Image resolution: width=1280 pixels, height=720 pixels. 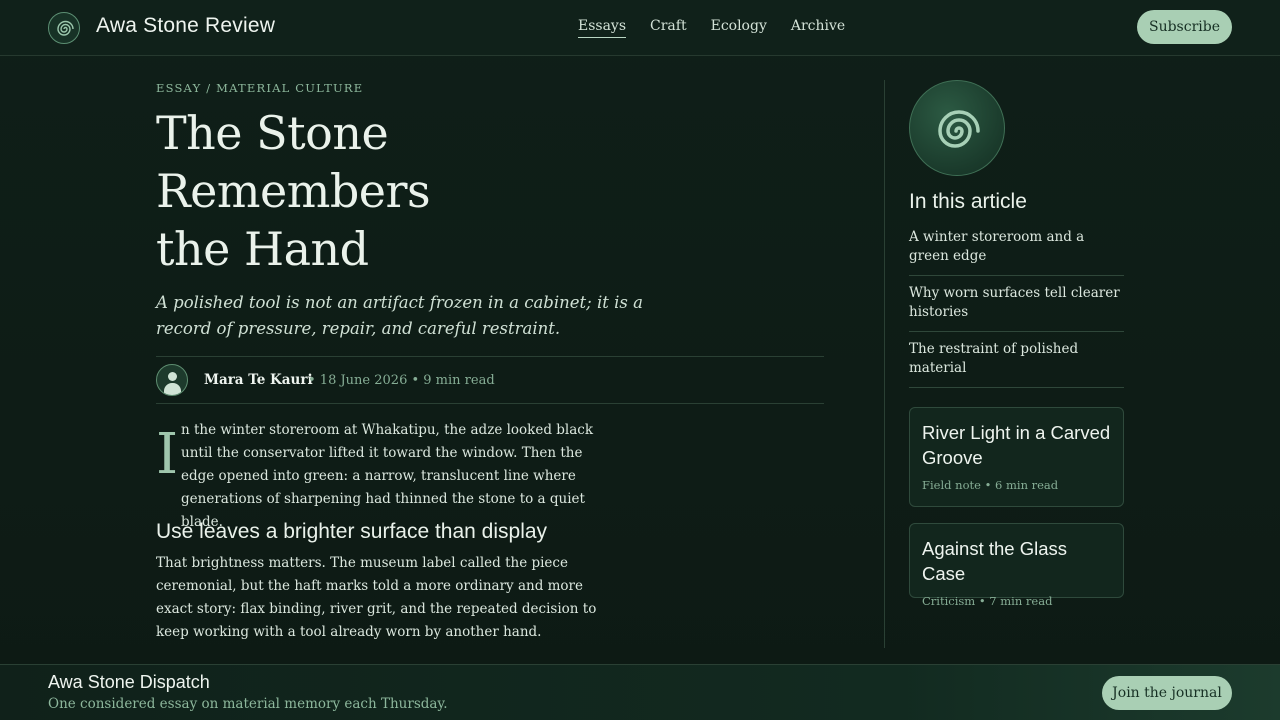 I want to click on main-nav: Essays Craft Ecology Archive, so click(x=711, y=28).